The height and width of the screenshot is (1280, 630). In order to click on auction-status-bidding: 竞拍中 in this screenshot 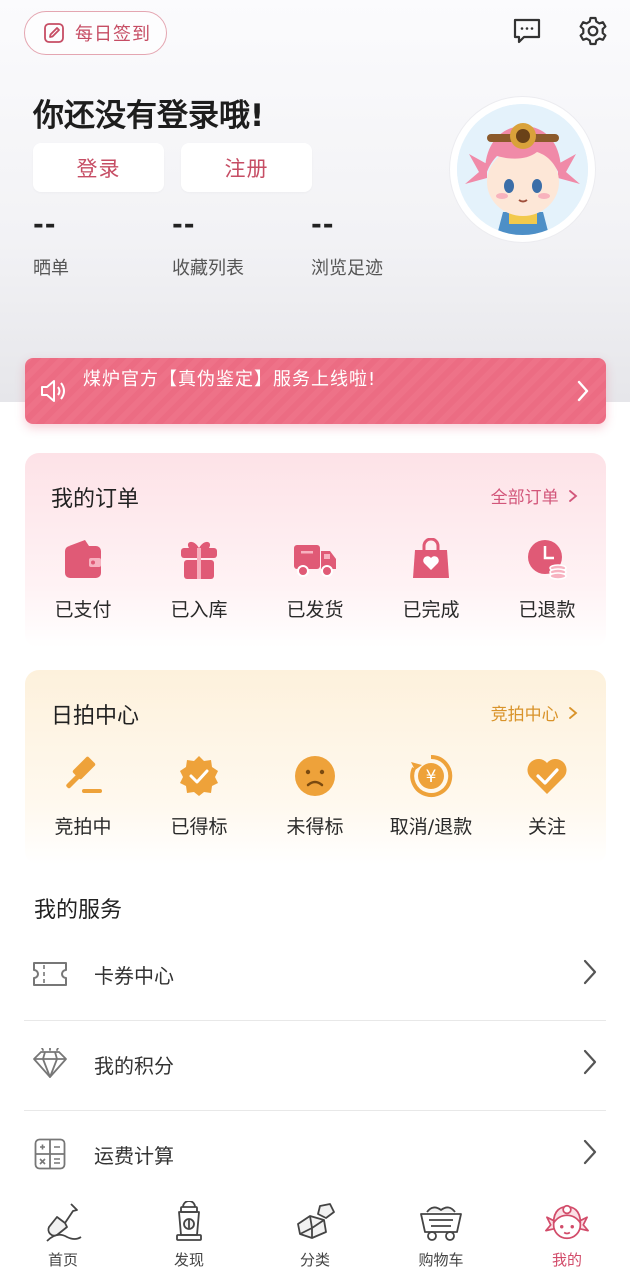, I will do `click(83, 796)`.